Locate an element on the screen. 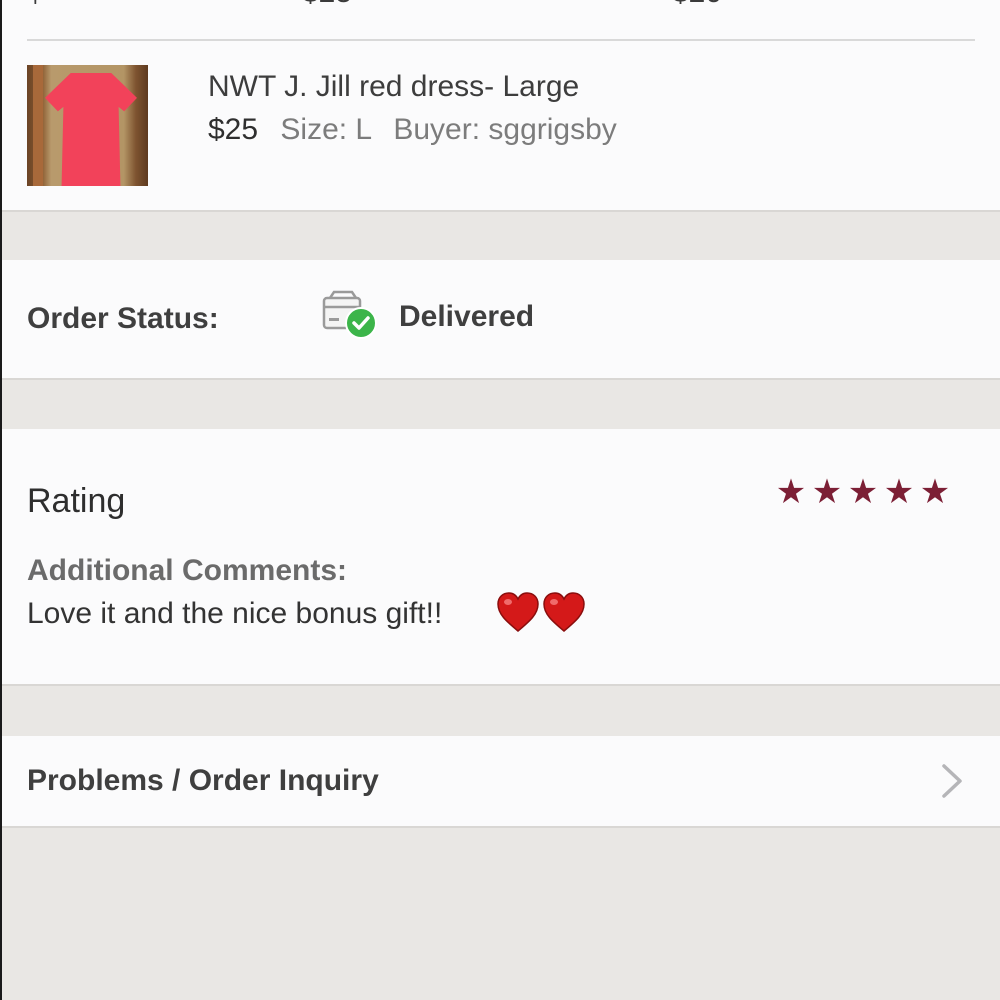 This screenshot has height=1000, width=1000. rating-stars: ★ ★ ★ ★ ★ is located at coordinates (863, 492).